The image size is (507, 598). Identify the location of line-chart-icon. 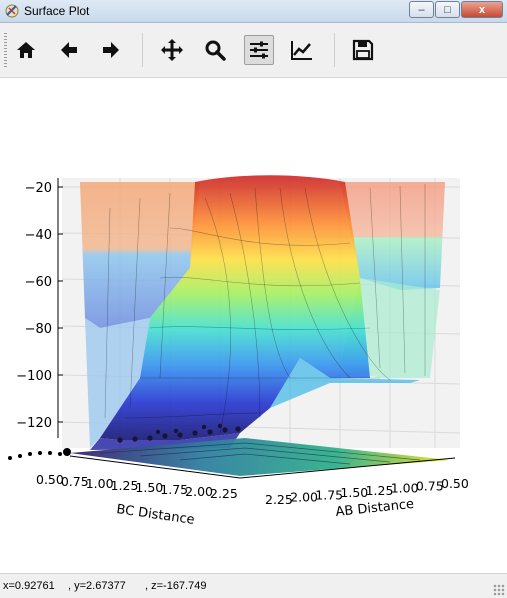
(301, 50).